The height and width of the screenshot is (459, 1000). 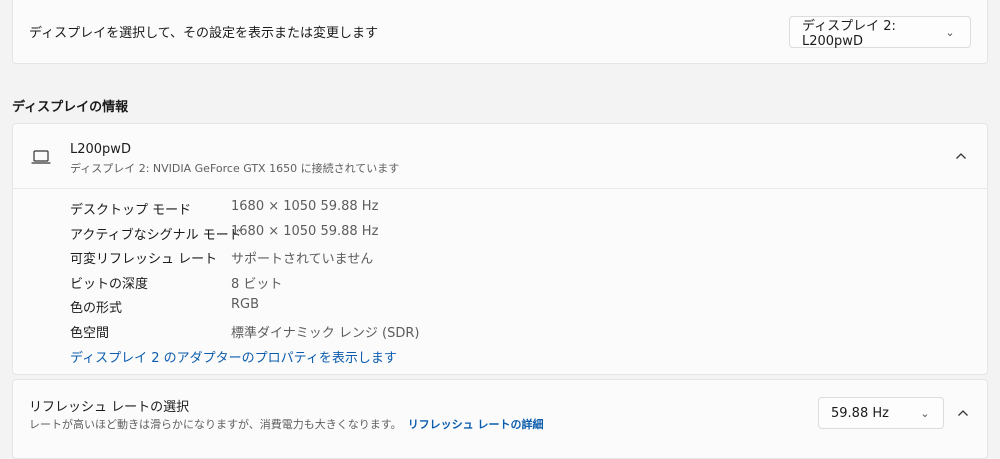 What do you see at coordinates (476, 424) in the screenshot?
I see `refresh-rate-details-link: リフレッシュ レートの詳細` at bounding box center [476, 424].